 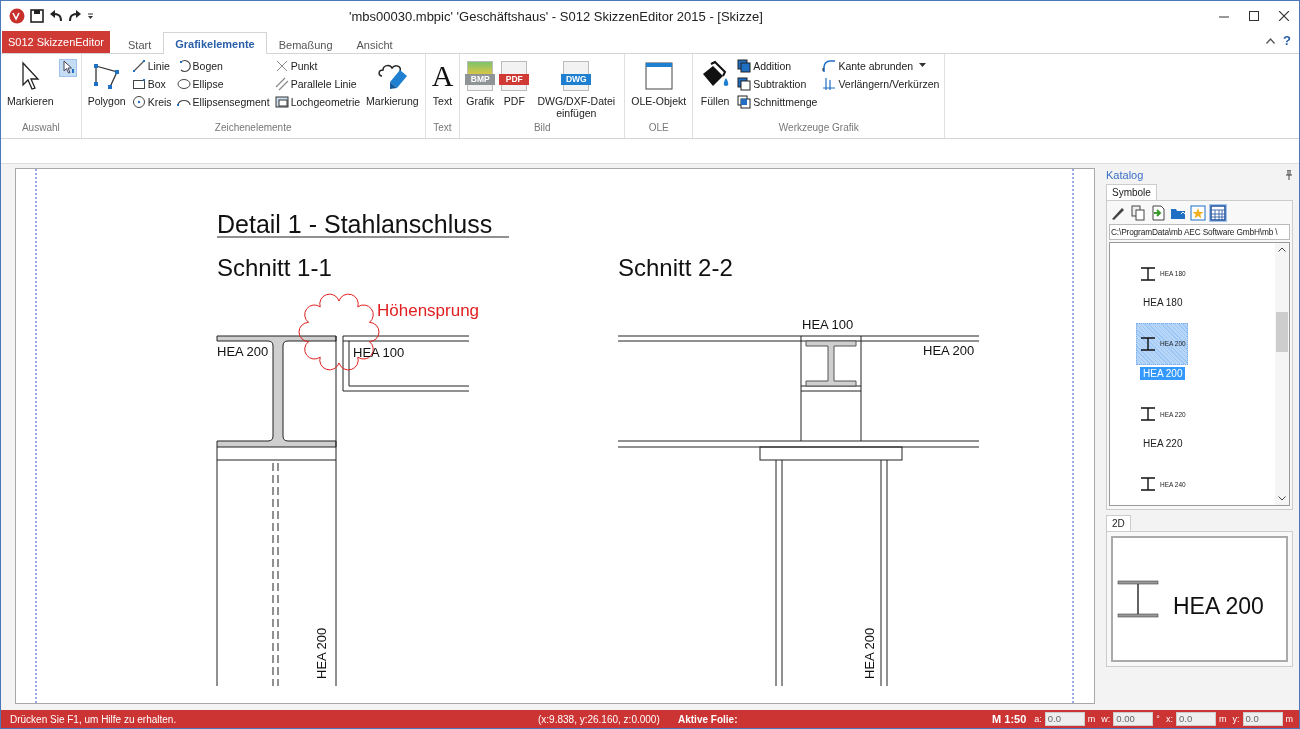 I want to click on group-label: Bild, so click(x=542, y=128).